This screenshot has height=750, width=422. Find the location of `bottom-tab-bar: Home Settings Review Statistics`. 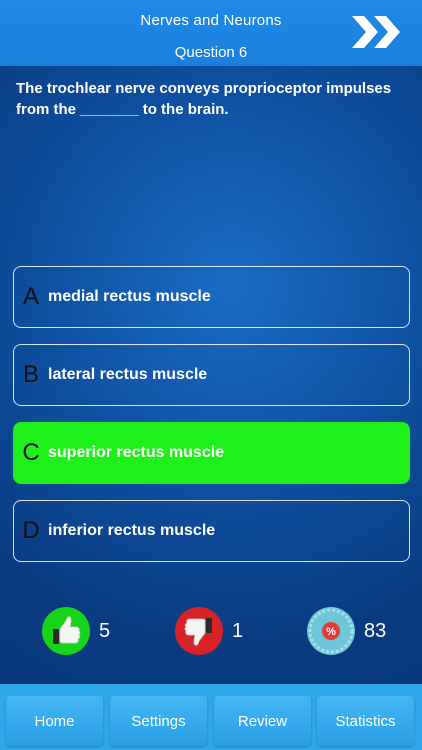

bottom-tab-bar: Home Settings Review Statistics is located at coordinates (211, 717).